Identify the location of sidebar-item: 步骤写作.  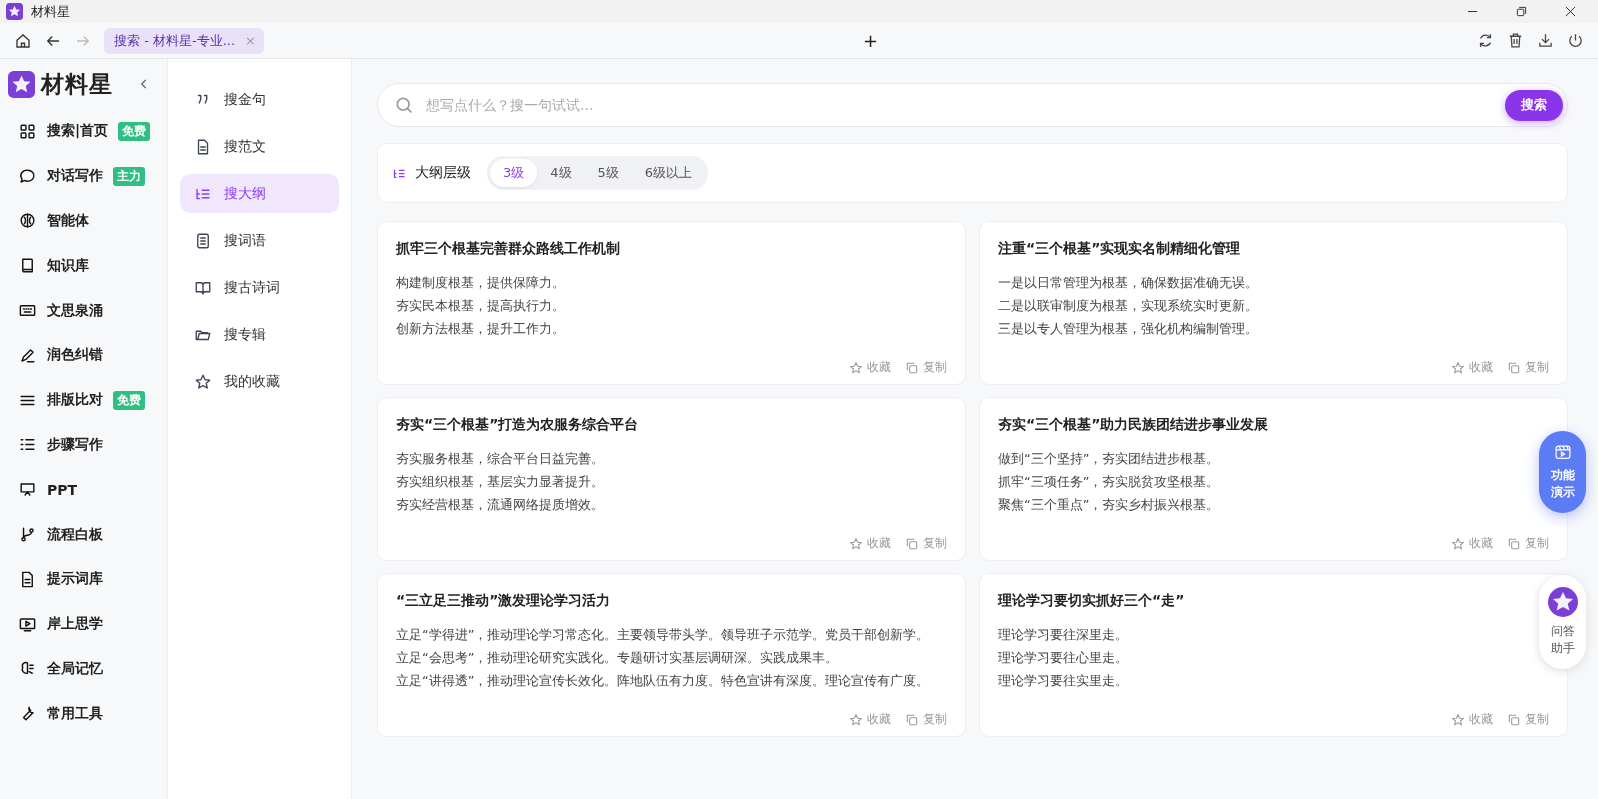
(83, 445).